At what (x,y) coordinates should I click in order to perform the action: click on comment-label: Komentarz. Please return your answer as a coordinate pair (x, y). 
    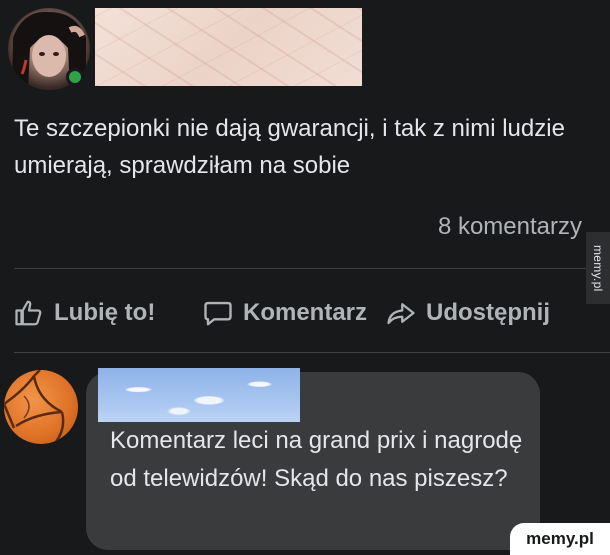
    Looking at the image, I should click on (305, 312).